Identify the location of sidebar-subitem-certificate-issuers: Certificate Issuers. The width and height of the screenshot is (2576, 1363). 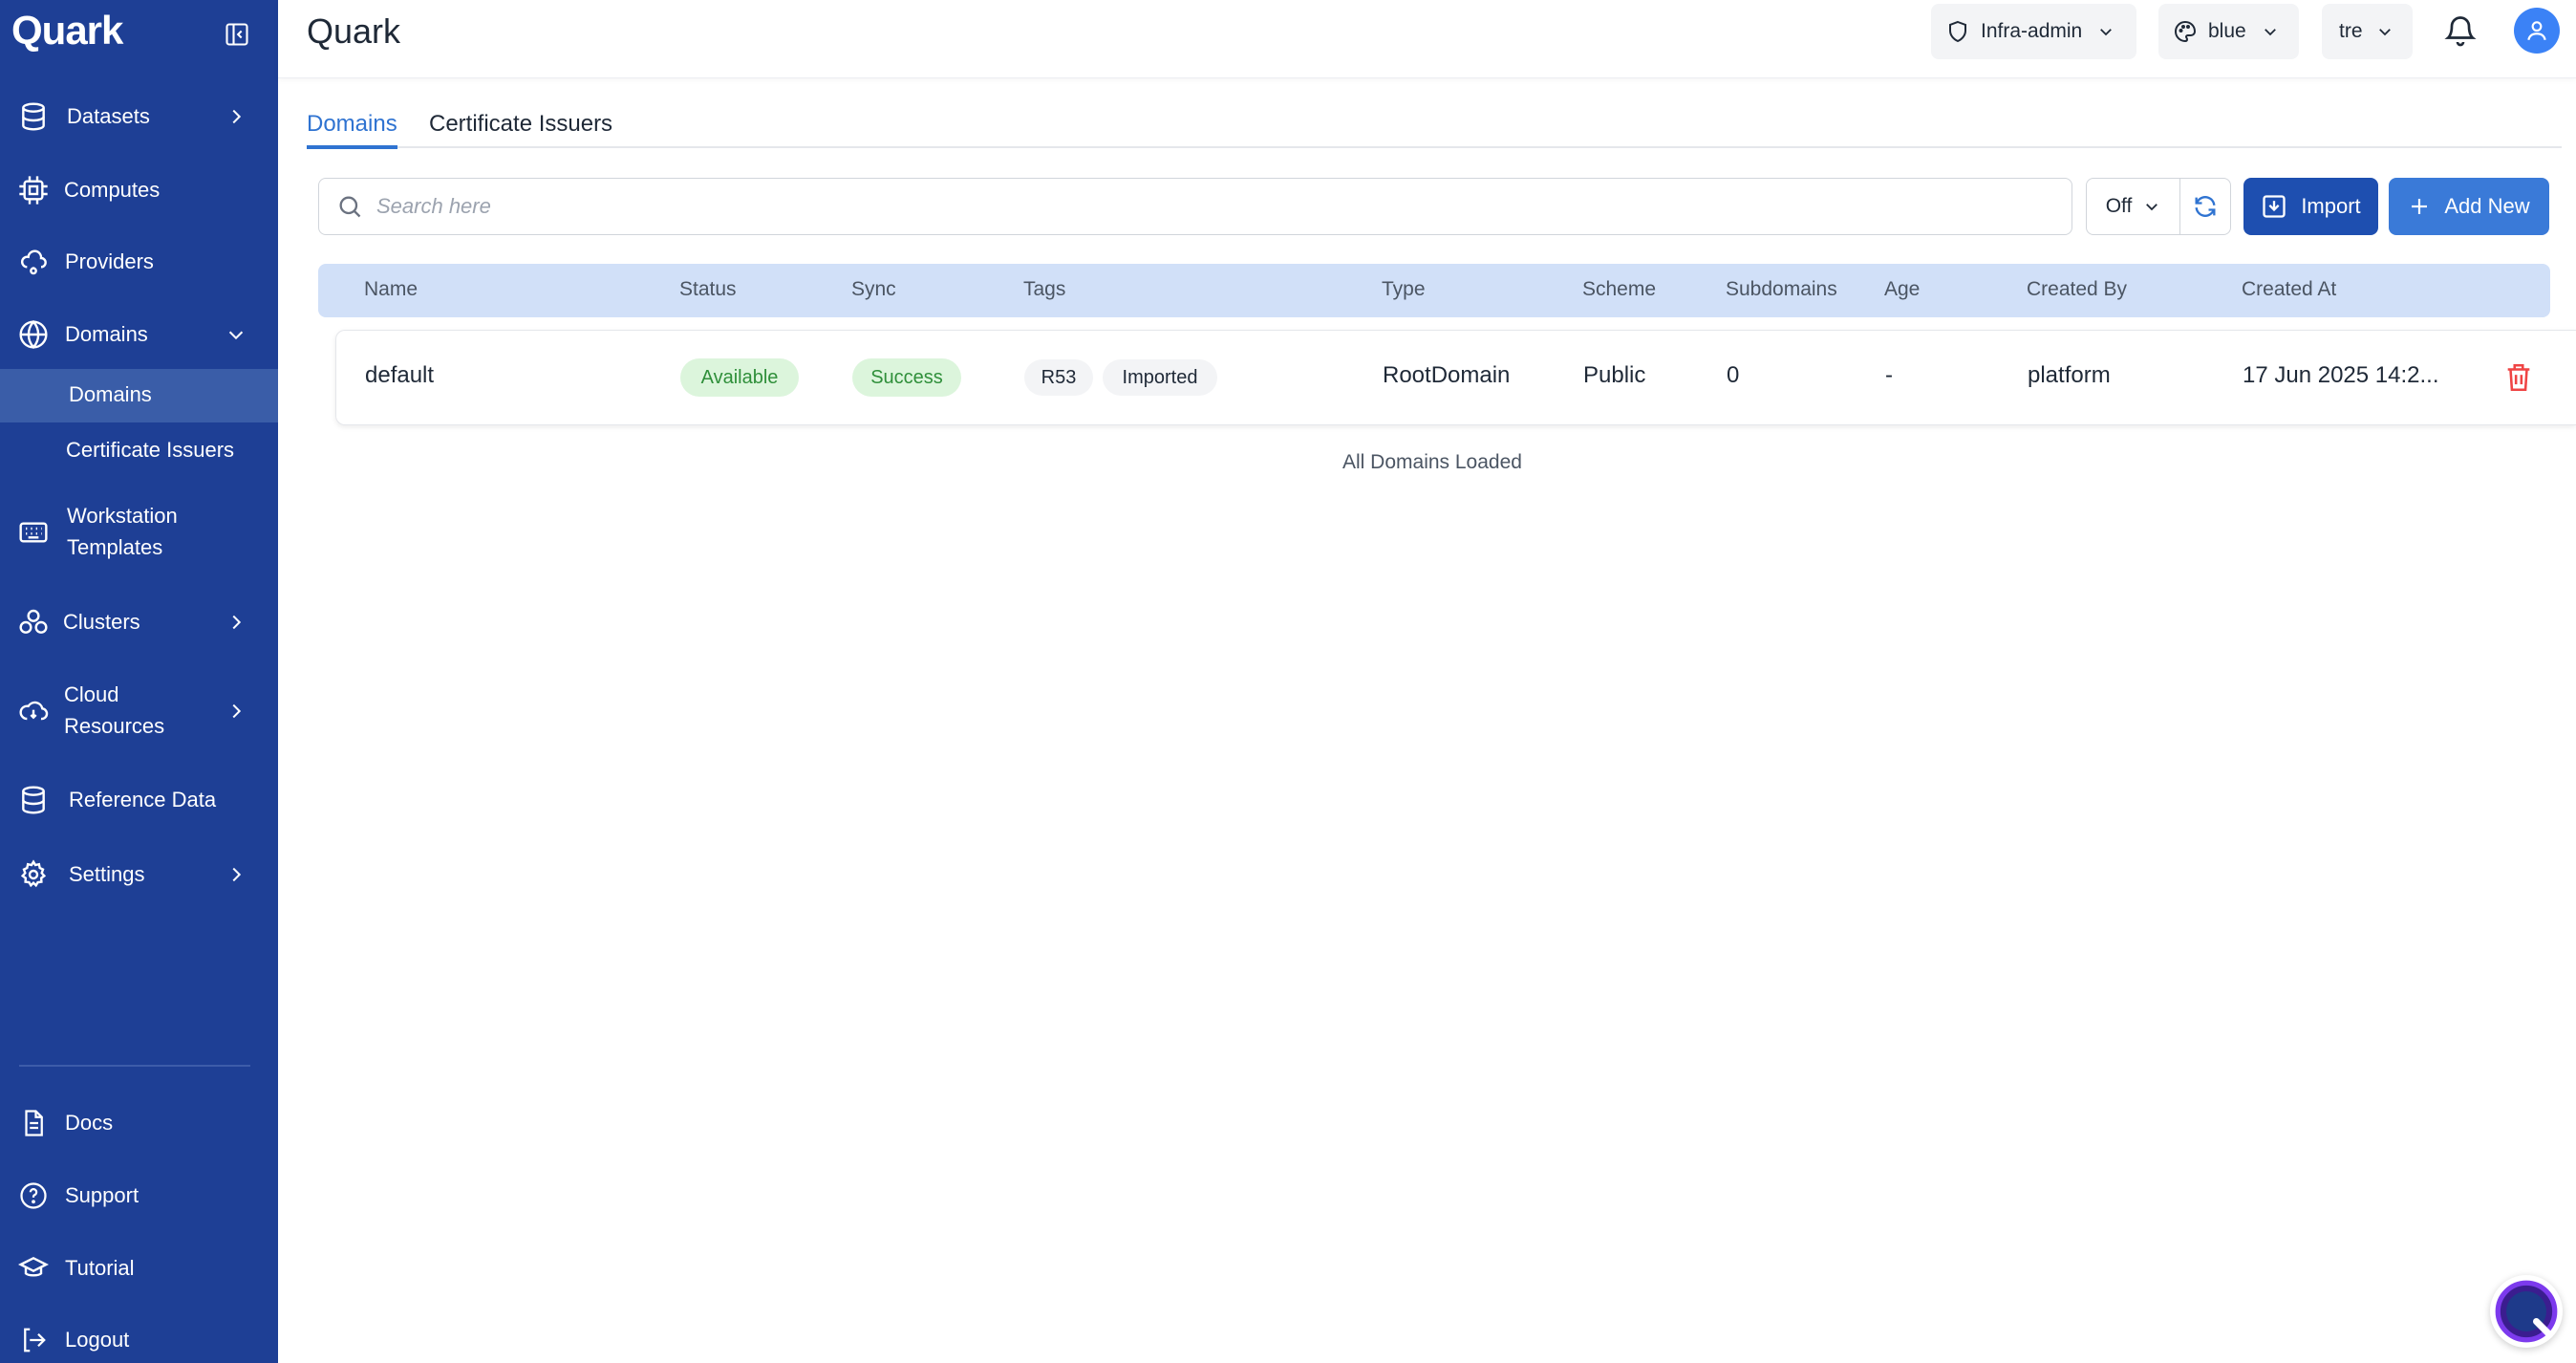
(139, 451).